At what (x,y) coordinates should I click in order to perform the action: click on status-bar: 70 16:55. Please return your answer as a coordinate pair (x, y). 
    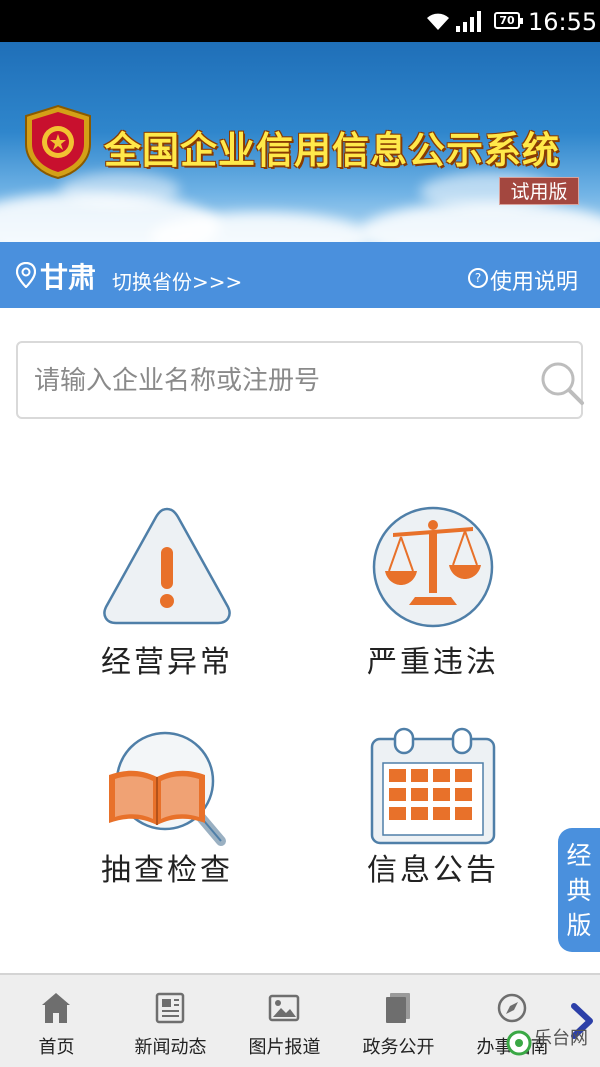
    Looking at the image, I should click on (300, 21).